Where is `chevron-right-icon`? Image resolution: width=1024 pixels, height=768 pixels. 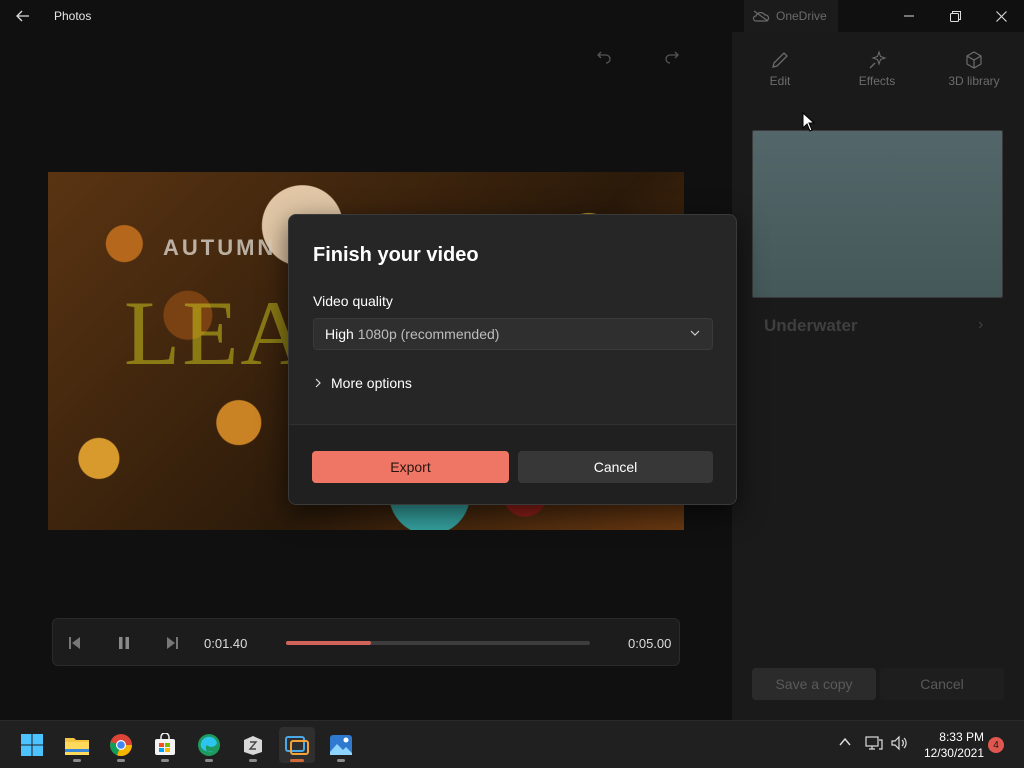
chevron-right-icon is located at coordinates (318, 383).